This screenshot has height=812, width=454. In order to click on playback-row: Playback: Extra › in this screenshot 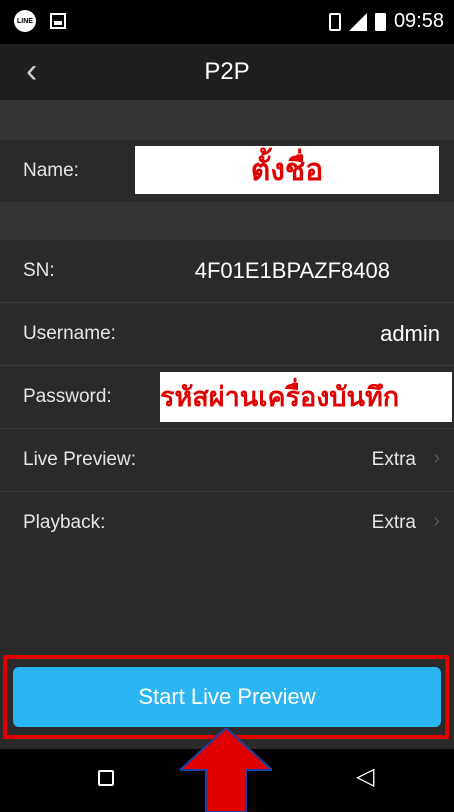, I will do `click(227, 523)`.